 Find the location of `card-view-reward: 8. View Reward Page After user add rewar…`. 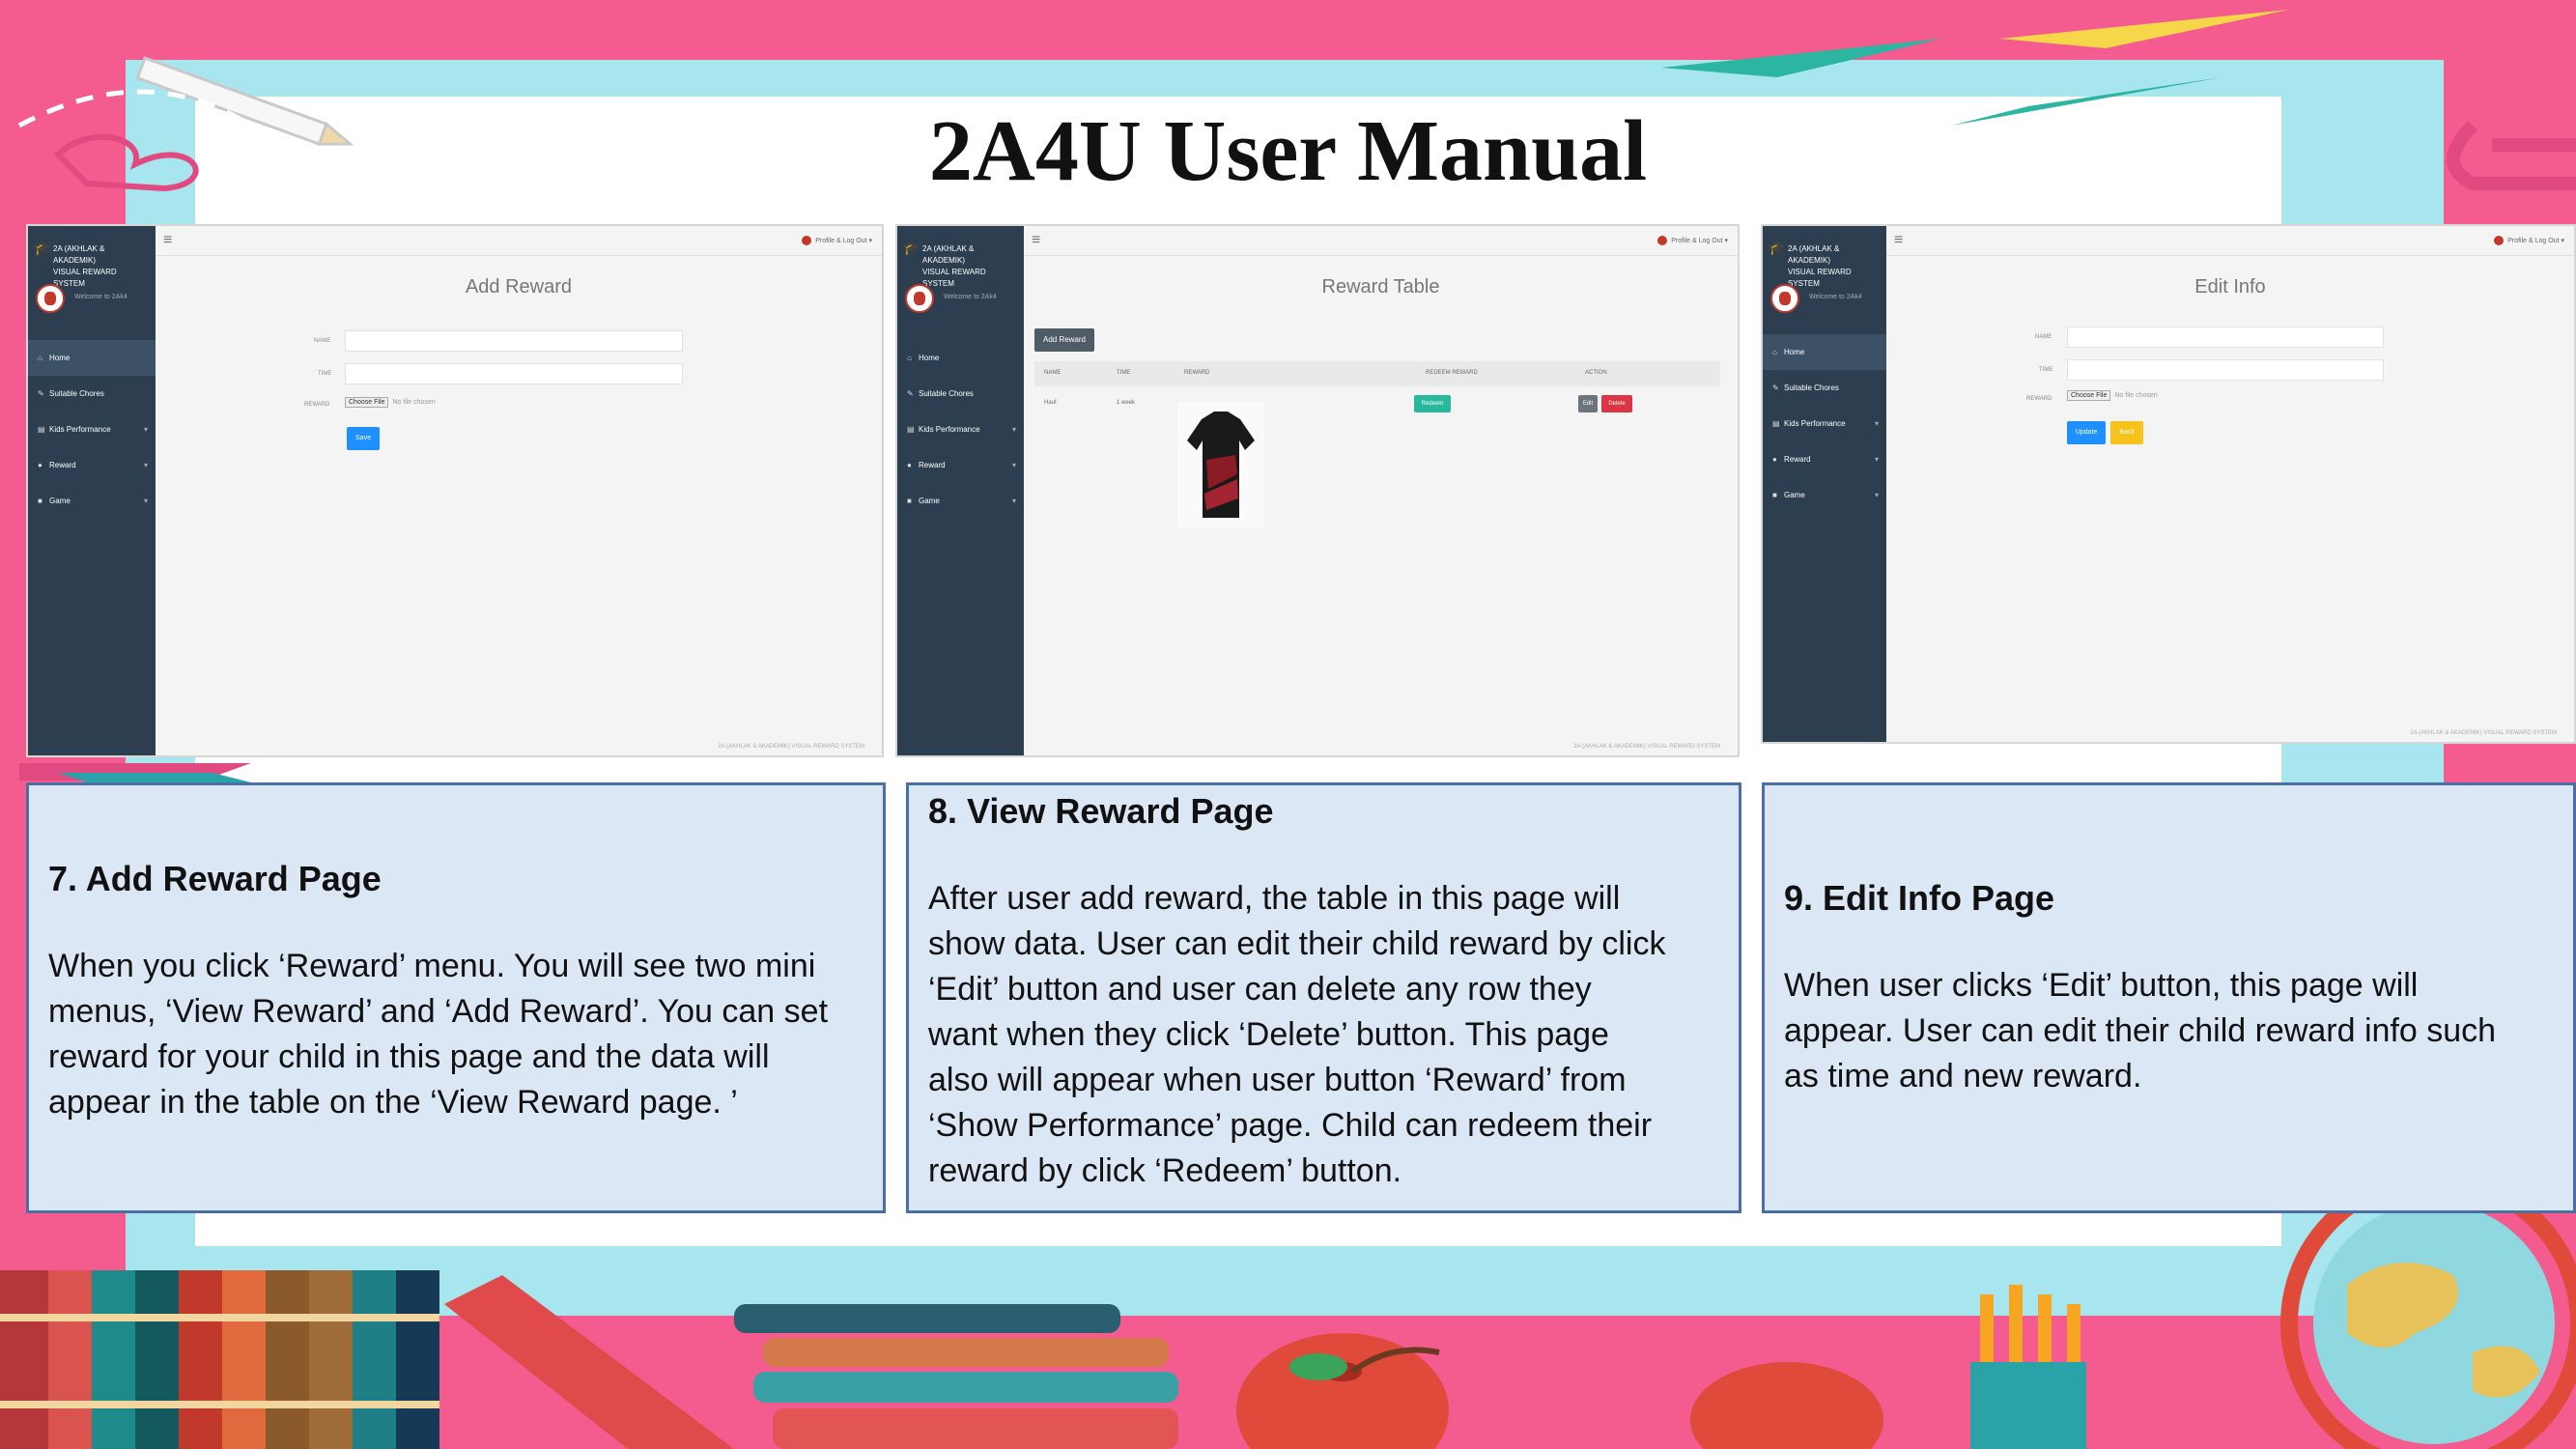

card-view-reward: 8. View Reward Page After user add rewar… is located at coordinates (1323, 997).